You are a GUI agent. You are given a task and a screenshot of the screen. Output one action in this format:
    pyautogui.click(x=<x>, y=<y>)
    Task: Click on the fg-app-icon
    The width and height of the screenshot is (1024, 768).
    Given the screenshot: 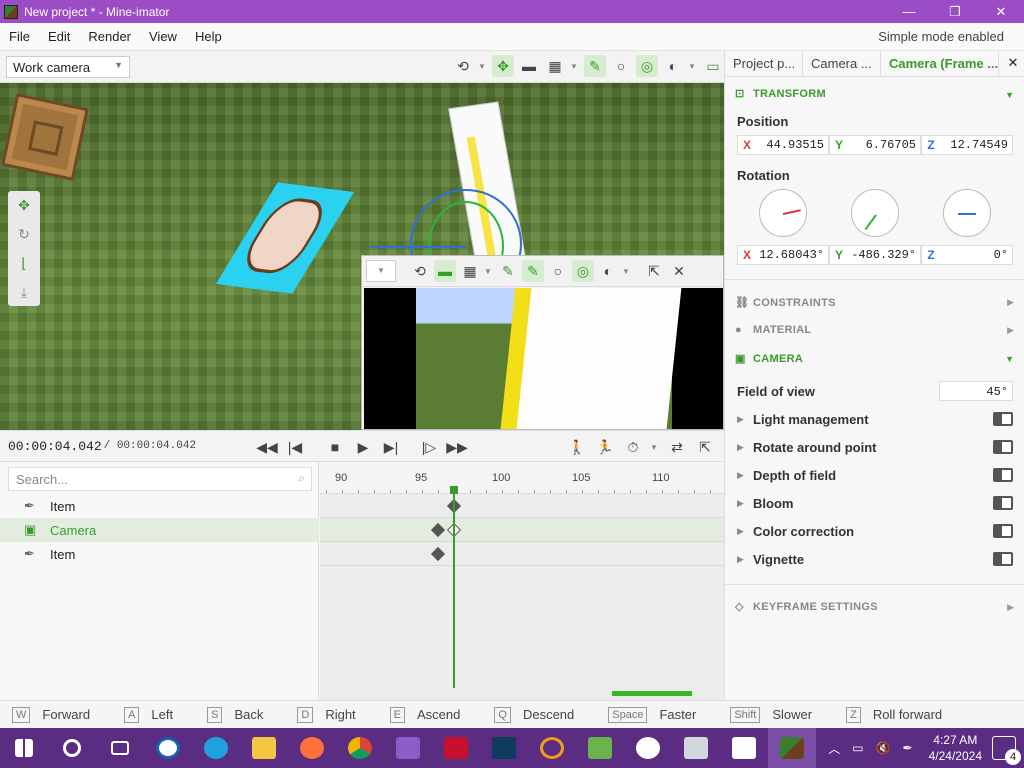 What is the action you would take?
    pyautogui.click(x=456, y=748)
    